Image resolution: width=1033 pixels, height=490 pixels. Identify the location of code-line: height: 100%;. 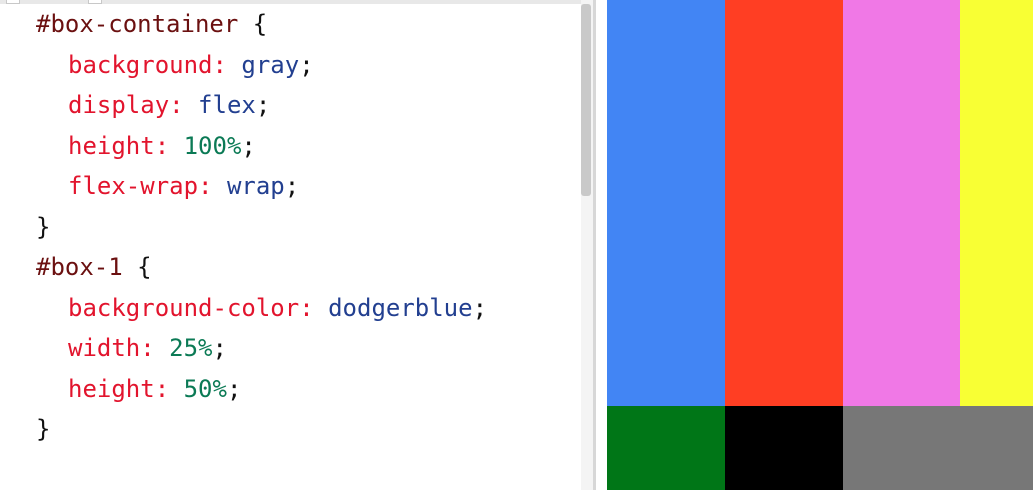
(261, 146).